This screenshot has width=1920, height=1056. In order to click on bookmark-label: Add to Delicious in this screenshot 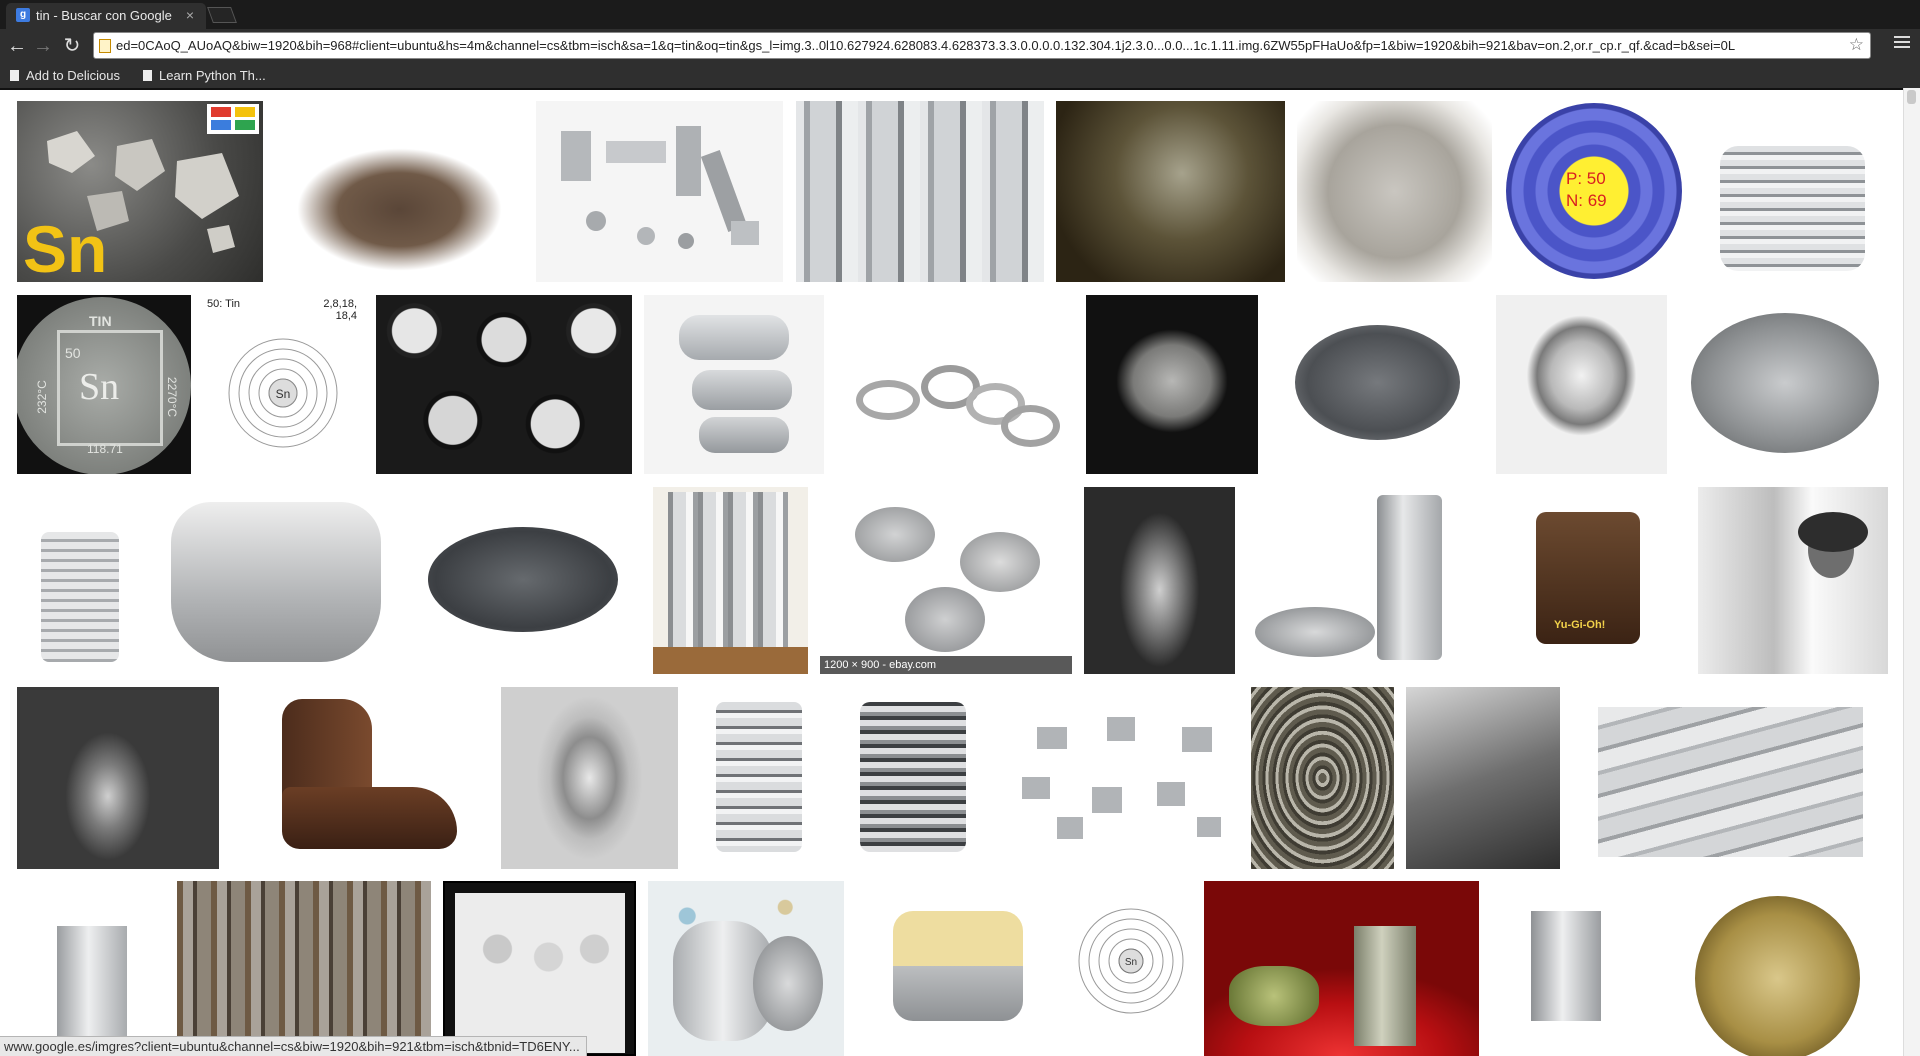, I will do `click(73, 75)`.